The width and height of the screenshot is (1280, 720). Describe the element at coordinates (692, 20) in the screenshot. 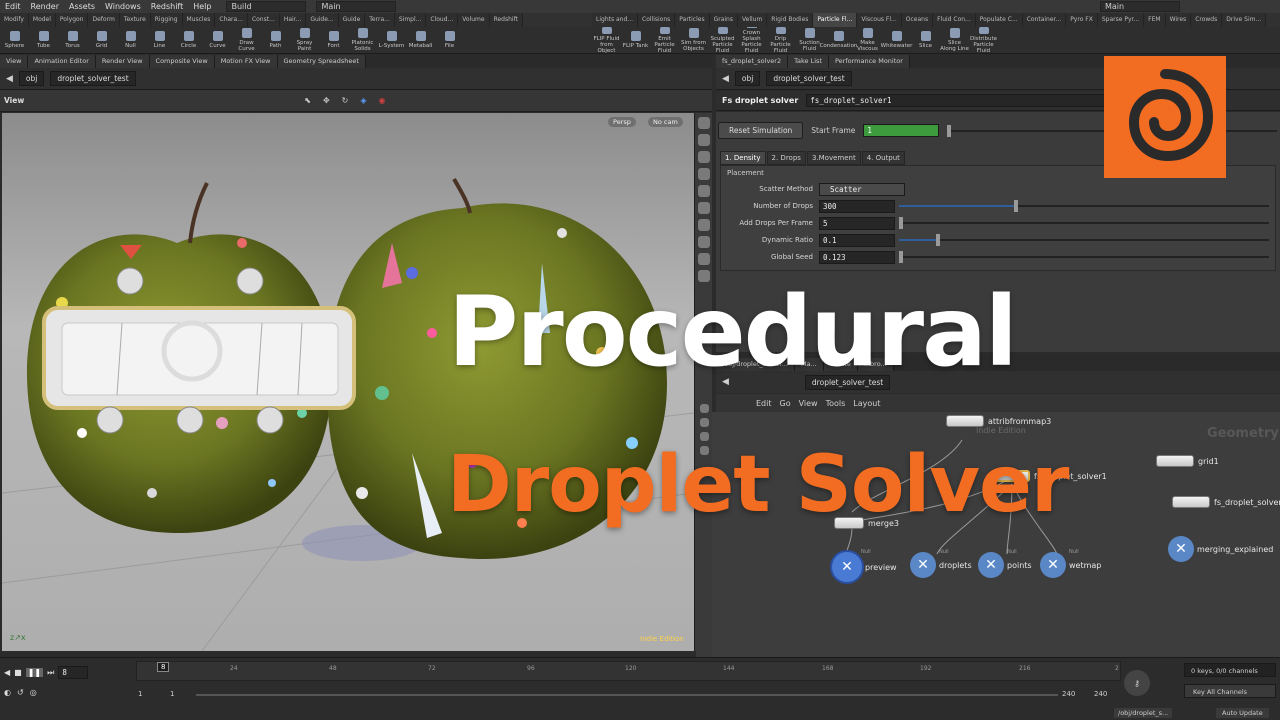

I see `shelf-tab: Particles` at that location.